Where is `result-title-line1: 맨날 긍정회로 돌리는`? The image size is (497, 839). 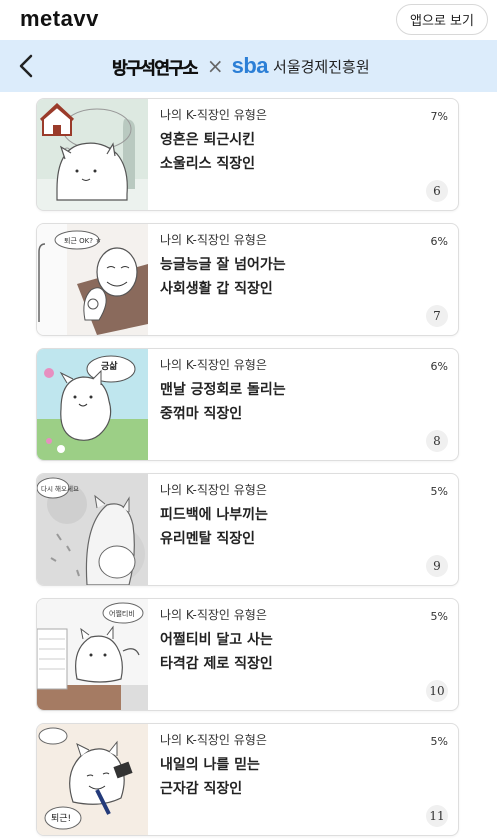
result-title-line1: 맨날 긍정회로 돌리는 is located at coordinates (223, 390).